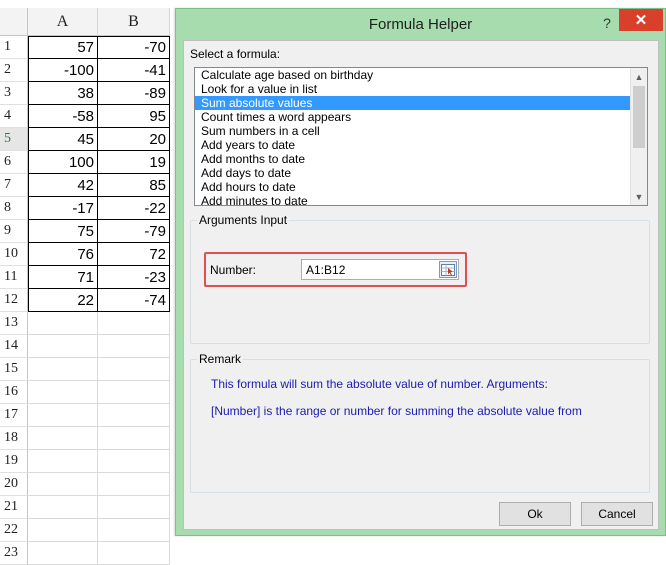 Image resolution: width=666 pixels, height=565 pixels. Describe the element at coordinates (63, 162) in the screenshot. I see `cell-a: 100` at that location.